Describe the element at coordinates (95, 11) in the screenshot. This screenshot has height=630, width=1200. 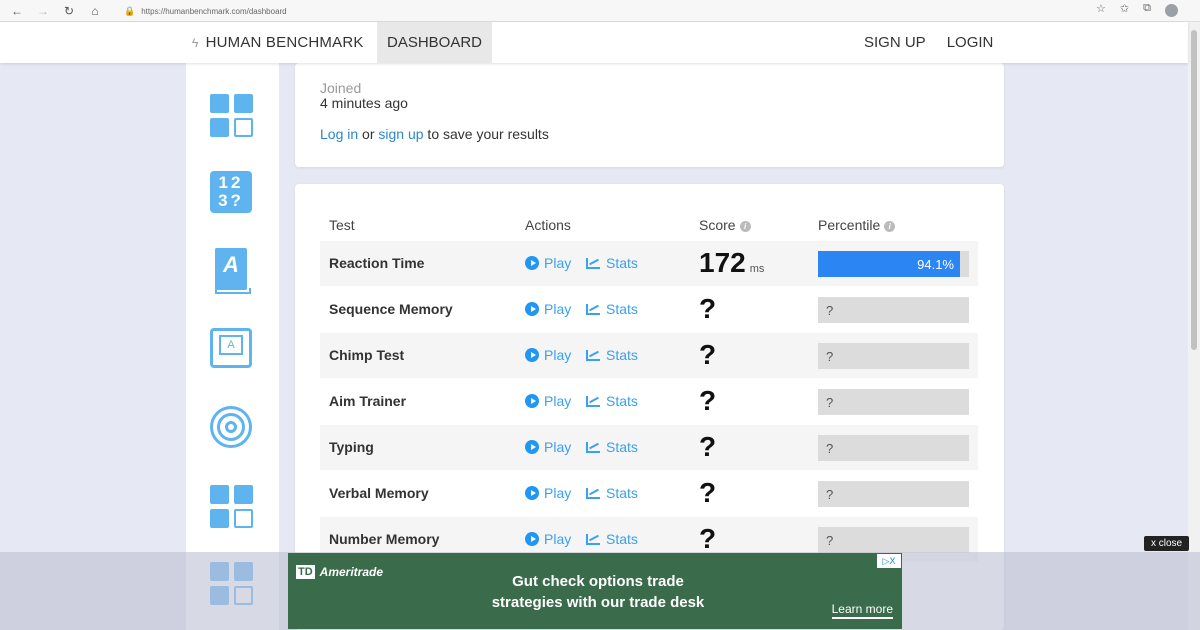
I see `home-icon: ⌂` at that location.